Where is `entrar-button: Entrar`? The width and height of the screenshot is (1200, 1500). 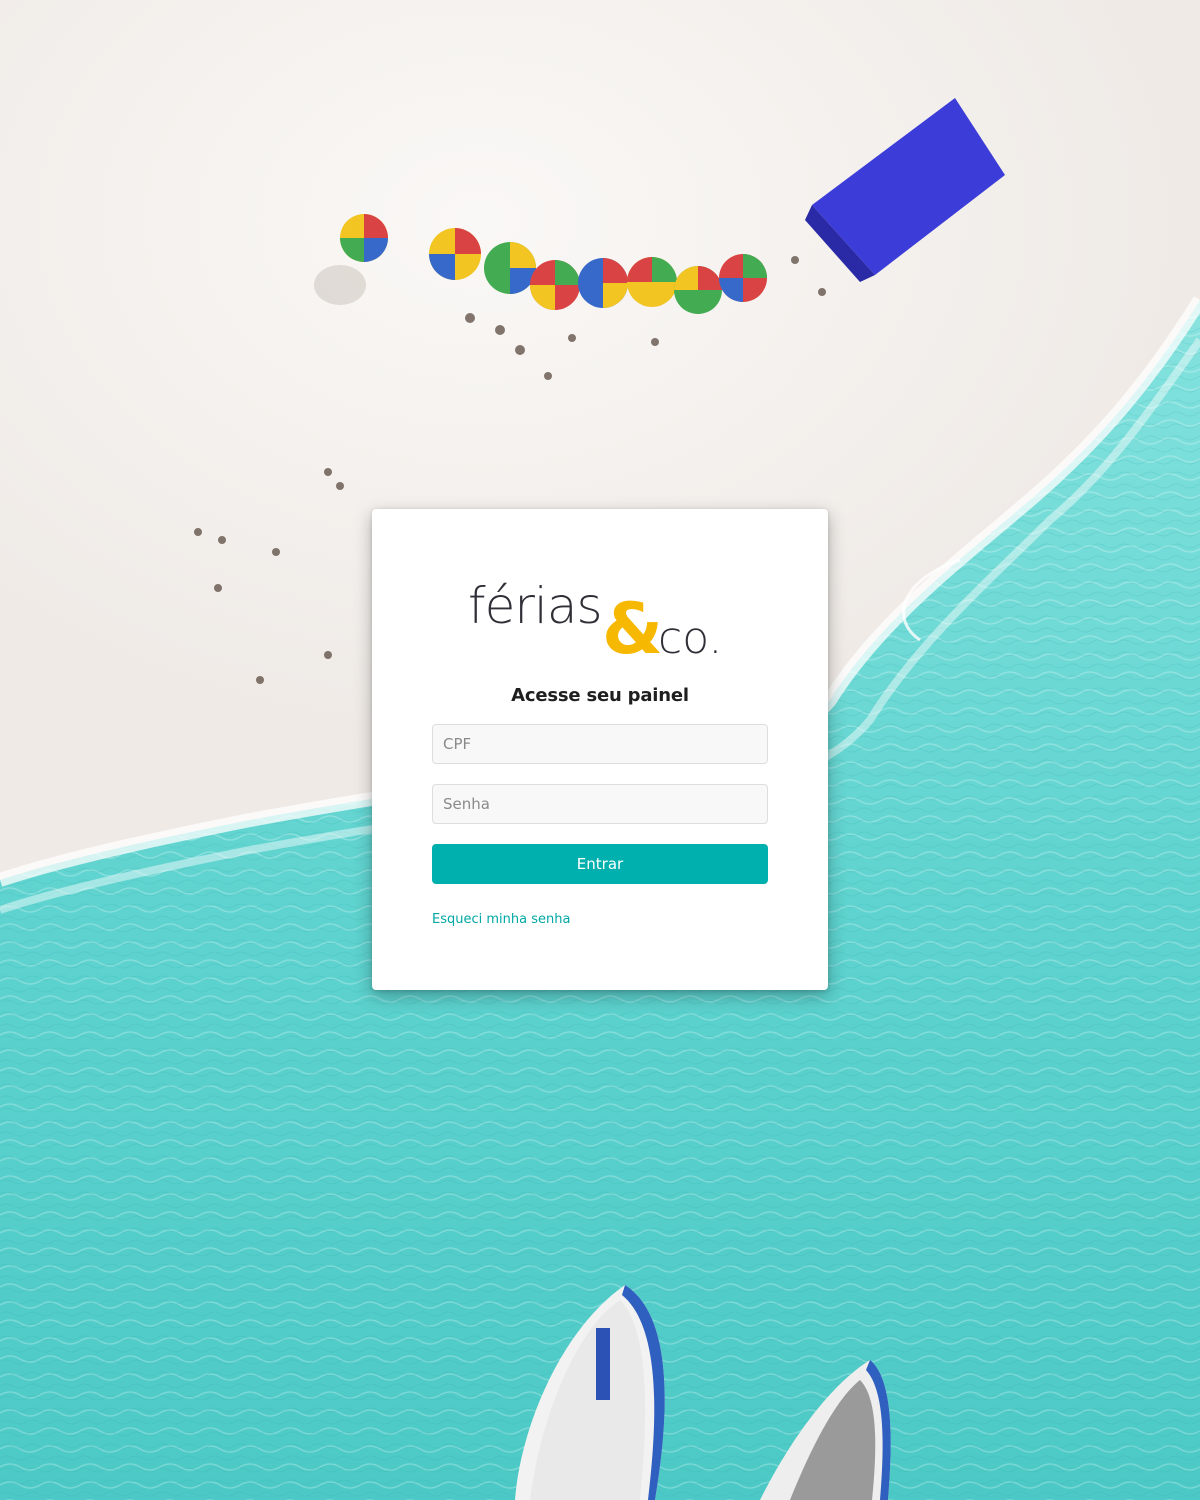 entrar-button: Entrar is located at coordinates (600, 864).